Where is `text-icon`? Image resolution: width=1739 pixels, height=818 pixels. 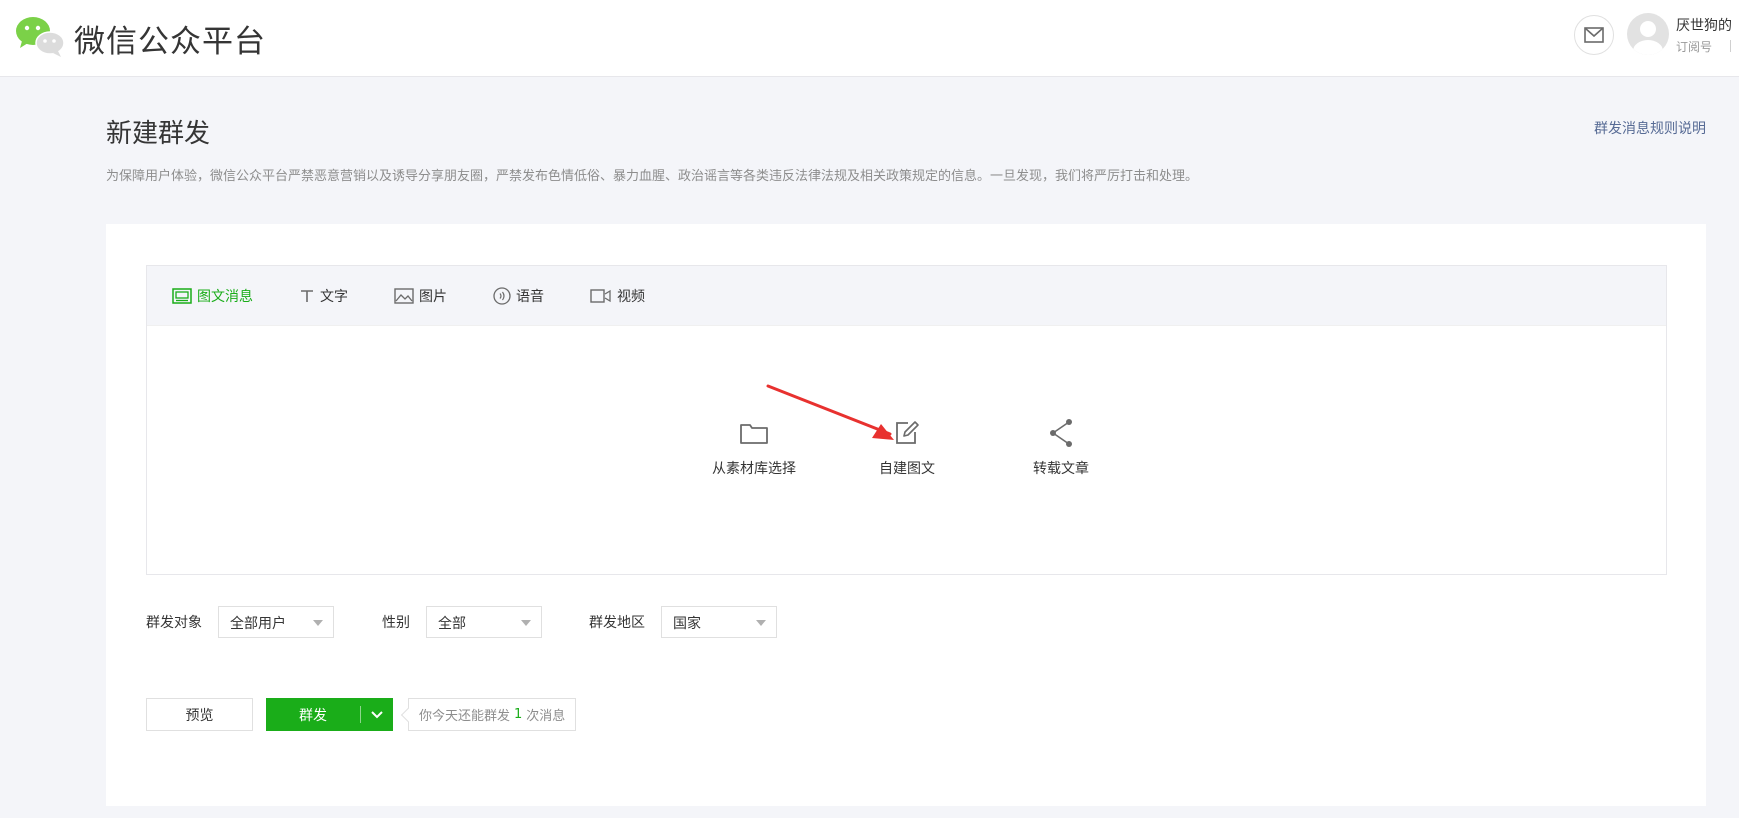
text-icon is located at coordinates (307, 296).